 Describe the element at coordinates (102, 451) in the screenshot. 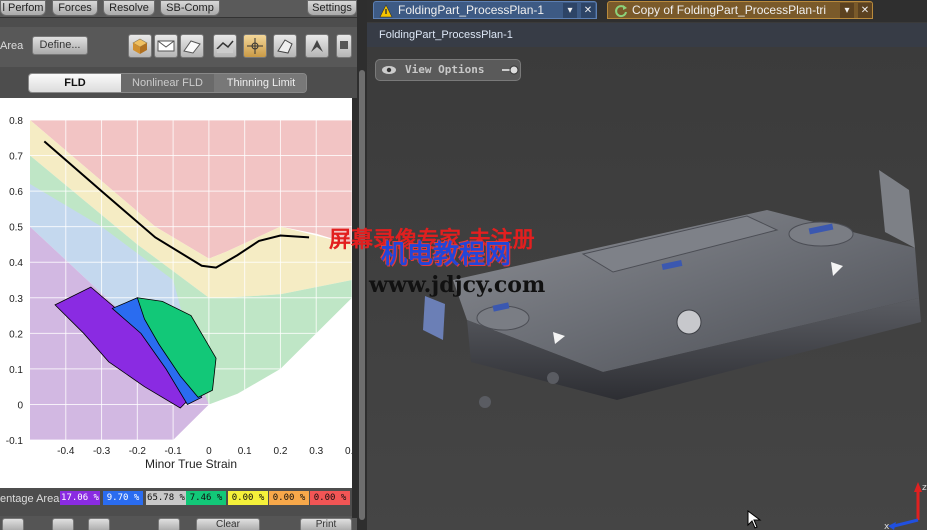

I see `x-tick-label: -0.3` at that location.